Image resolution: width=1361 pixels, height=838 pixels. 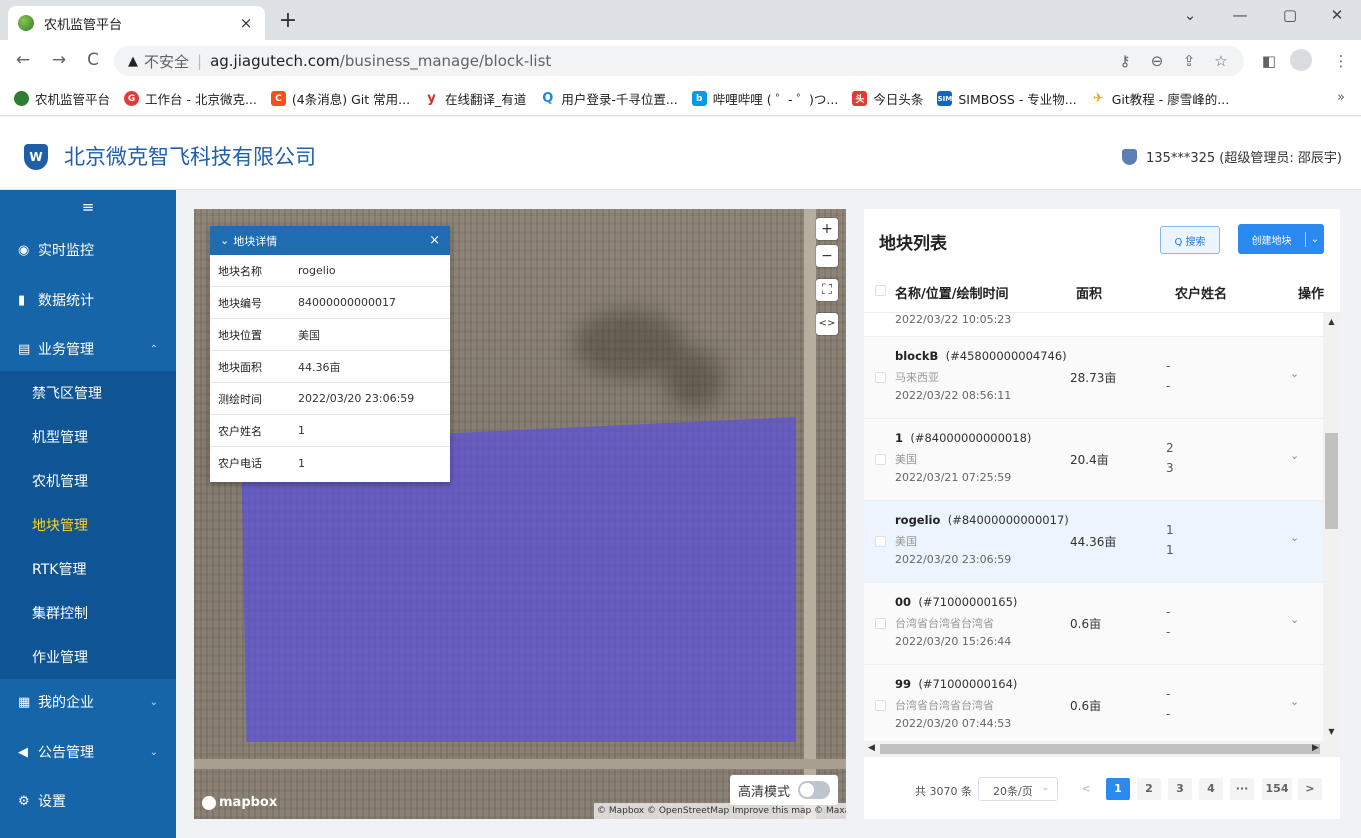 I want to click on select-all-checkbox, so click(x=880, y=290).